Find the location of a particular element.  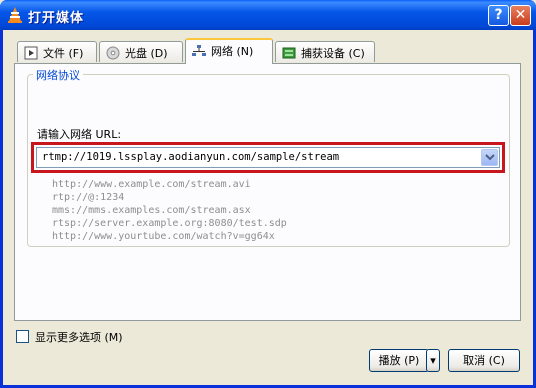

chevron-down-icon is located at coordinates (490, 157).